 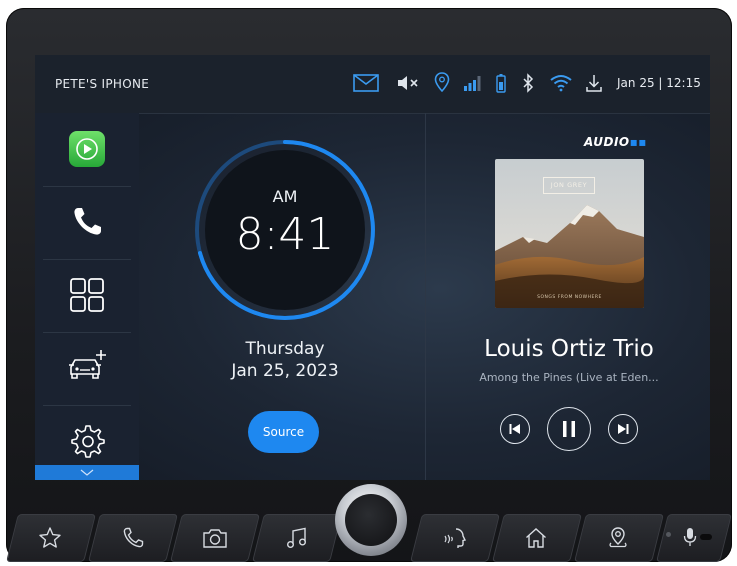 What do you see at coordinates (285, 371) in the screenshot?
I see `clock-date: Jan 25, 2023` at bounding box center [285, 371].